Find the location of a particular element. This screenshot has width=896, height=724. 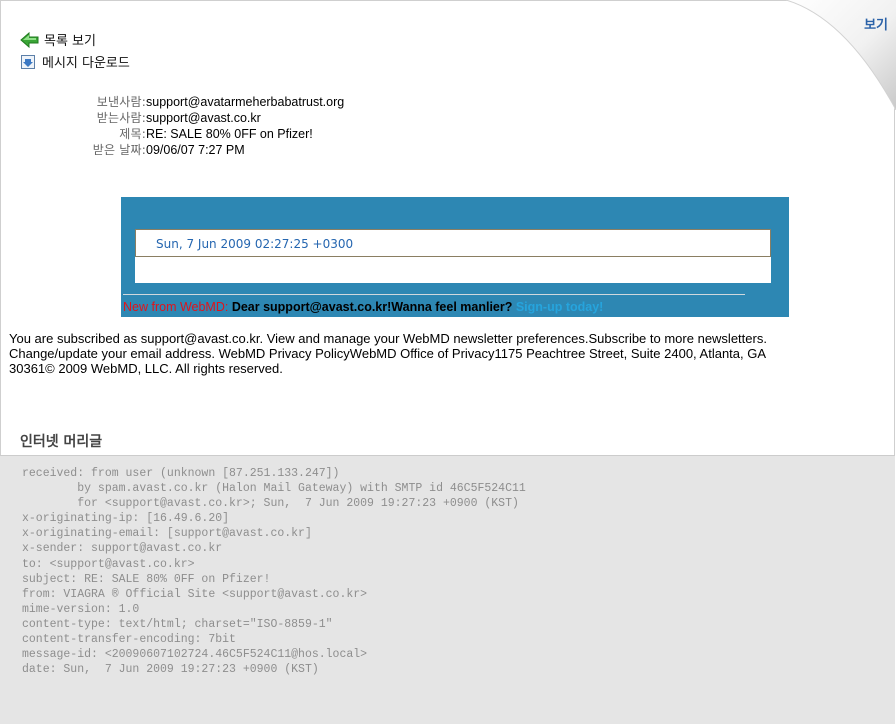

from-value: support@avatarmeherbabatrust.org is located at coordinates (245, 102).